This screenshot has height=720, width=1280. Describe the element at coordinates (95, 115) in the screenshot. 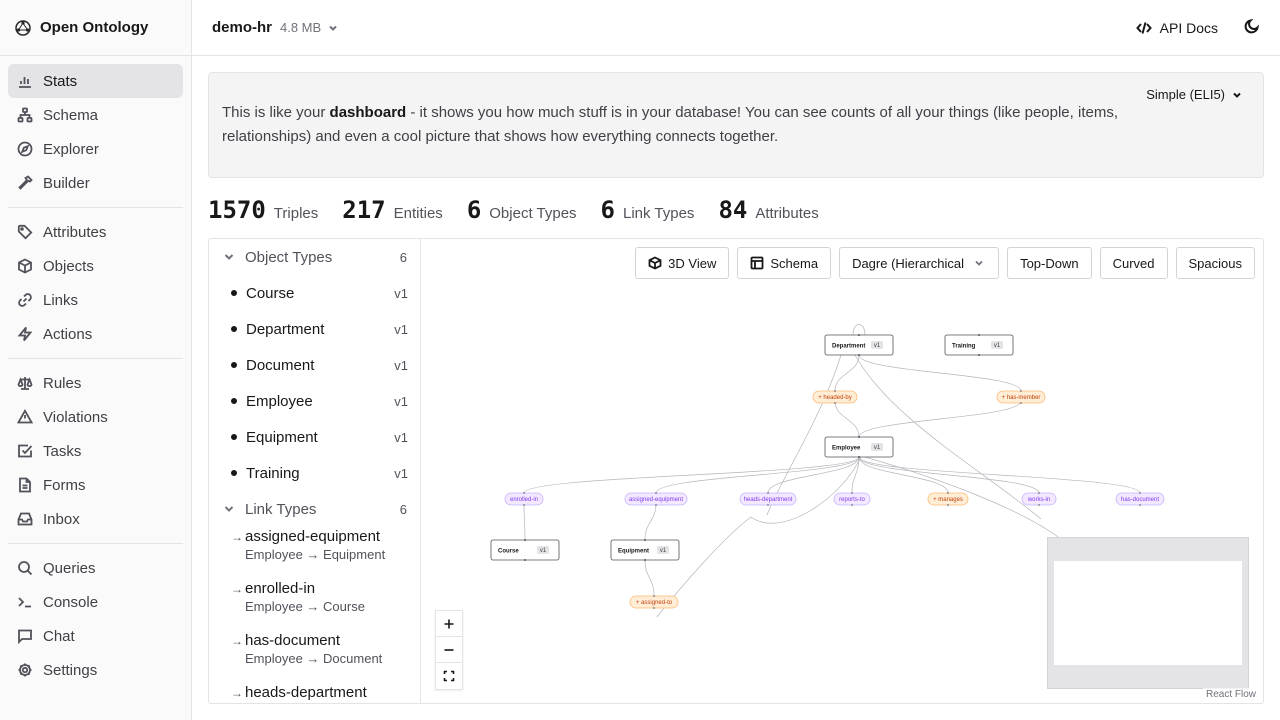

I see `sidebar-item-schema: Schema` at that location.